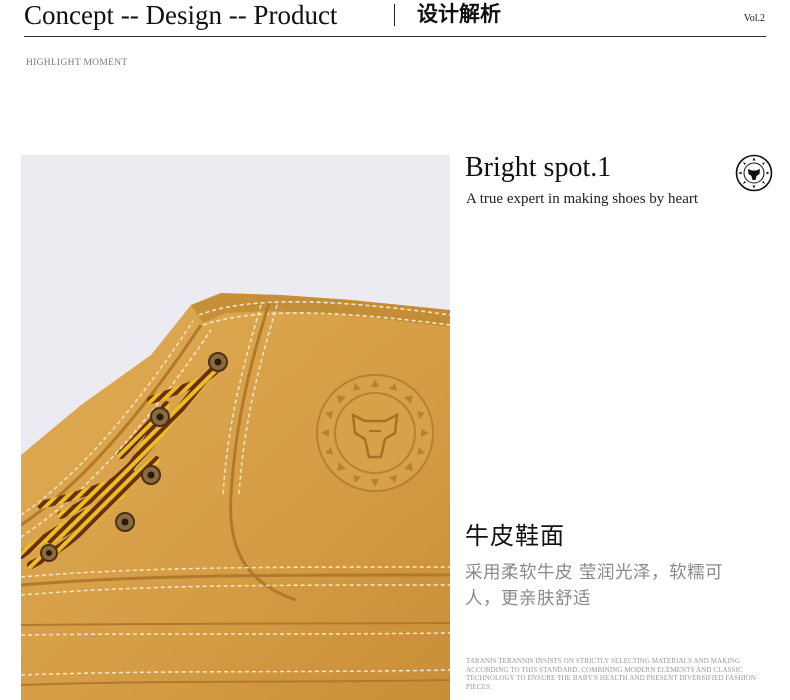  What do you see at coordinates (395, 36) in the screenshot?
I see `header-rule` at bounding box center [395, 36].